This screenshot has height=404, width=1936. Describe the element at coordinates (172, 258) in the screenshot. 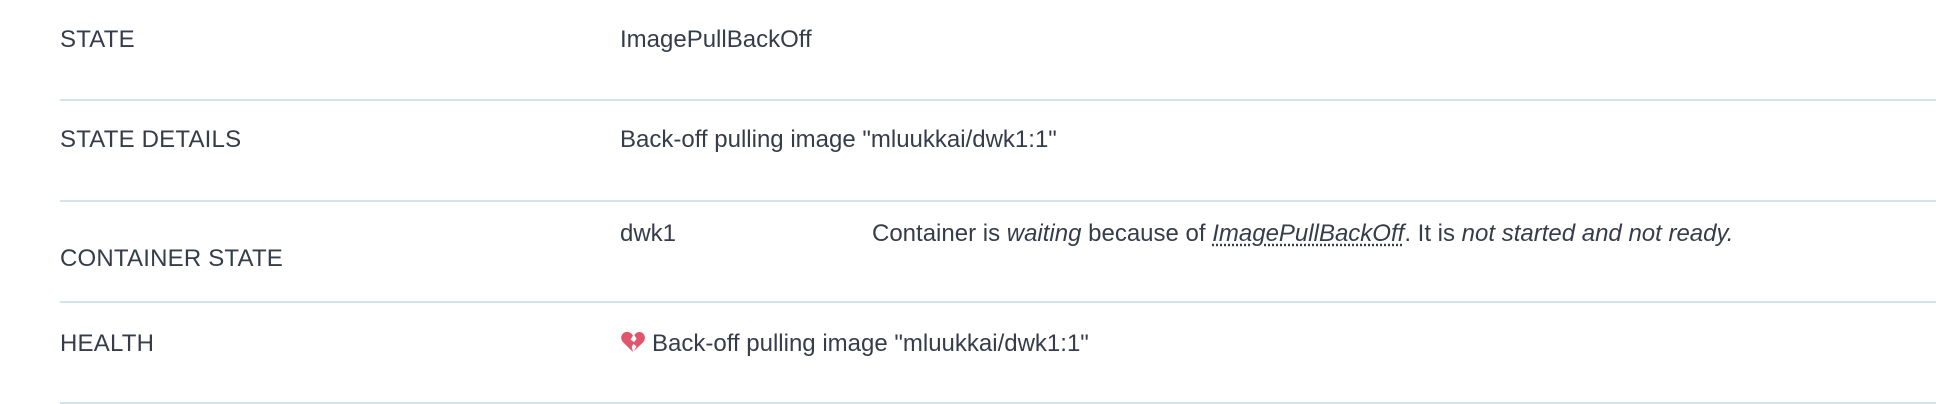

I see `detail-label: CONTAINER STATE` at that location.